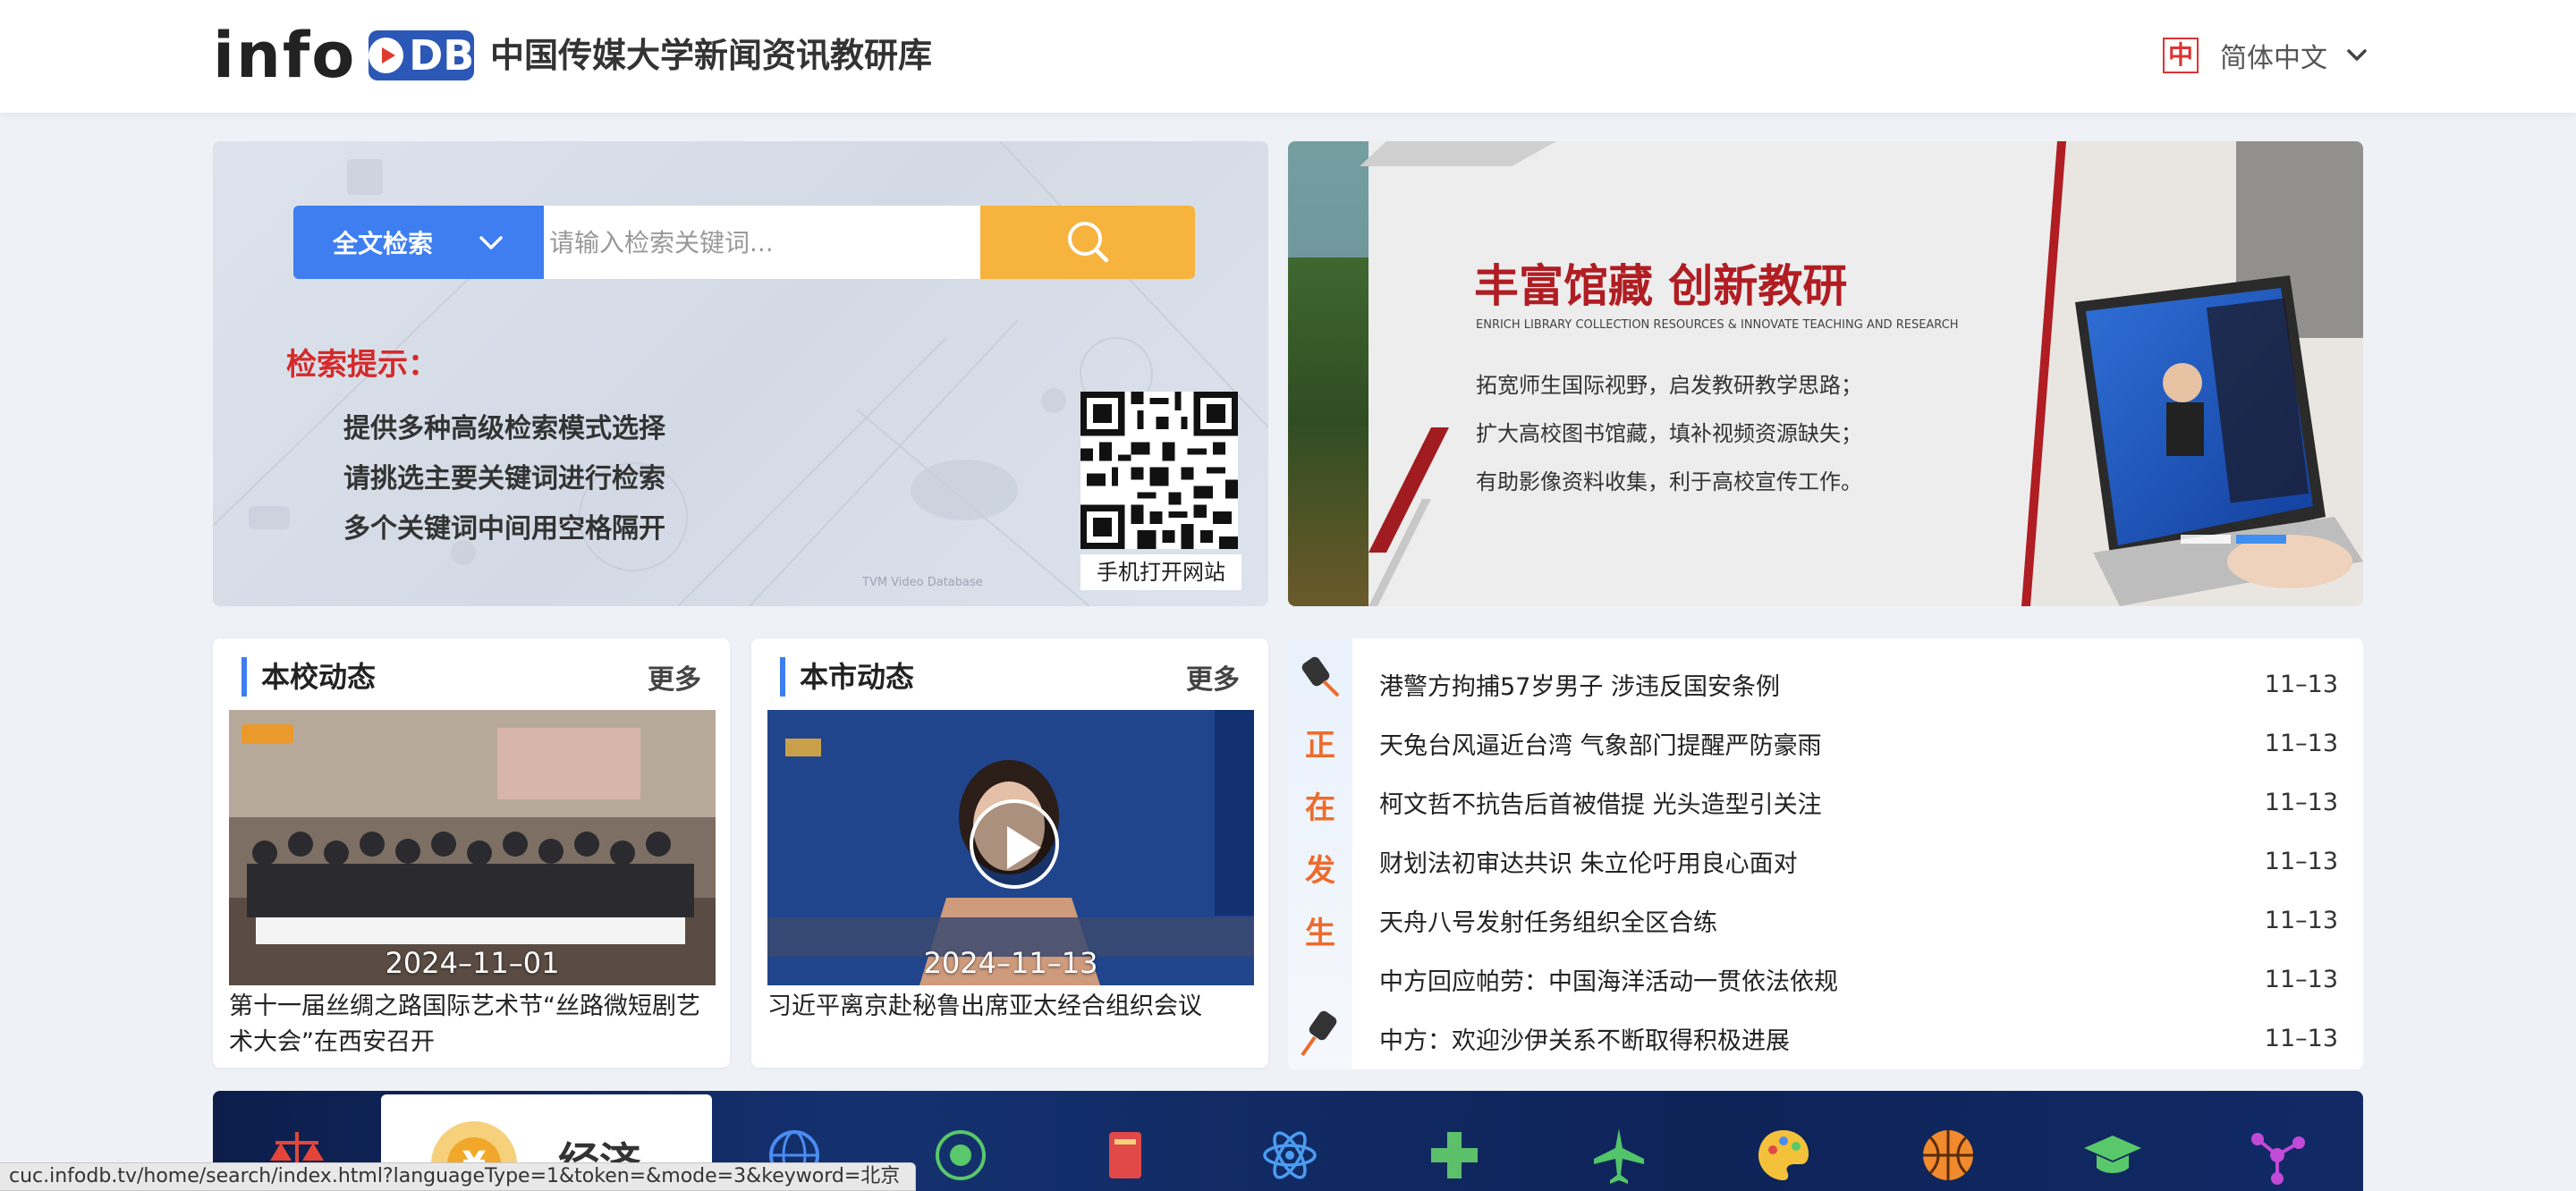 Image resolution: width=2576 pixels, height=1191 pixels. Describe the element at coordinates (2112, 1155) in the screenshot. I see `graduation-cap-icon` at that location.